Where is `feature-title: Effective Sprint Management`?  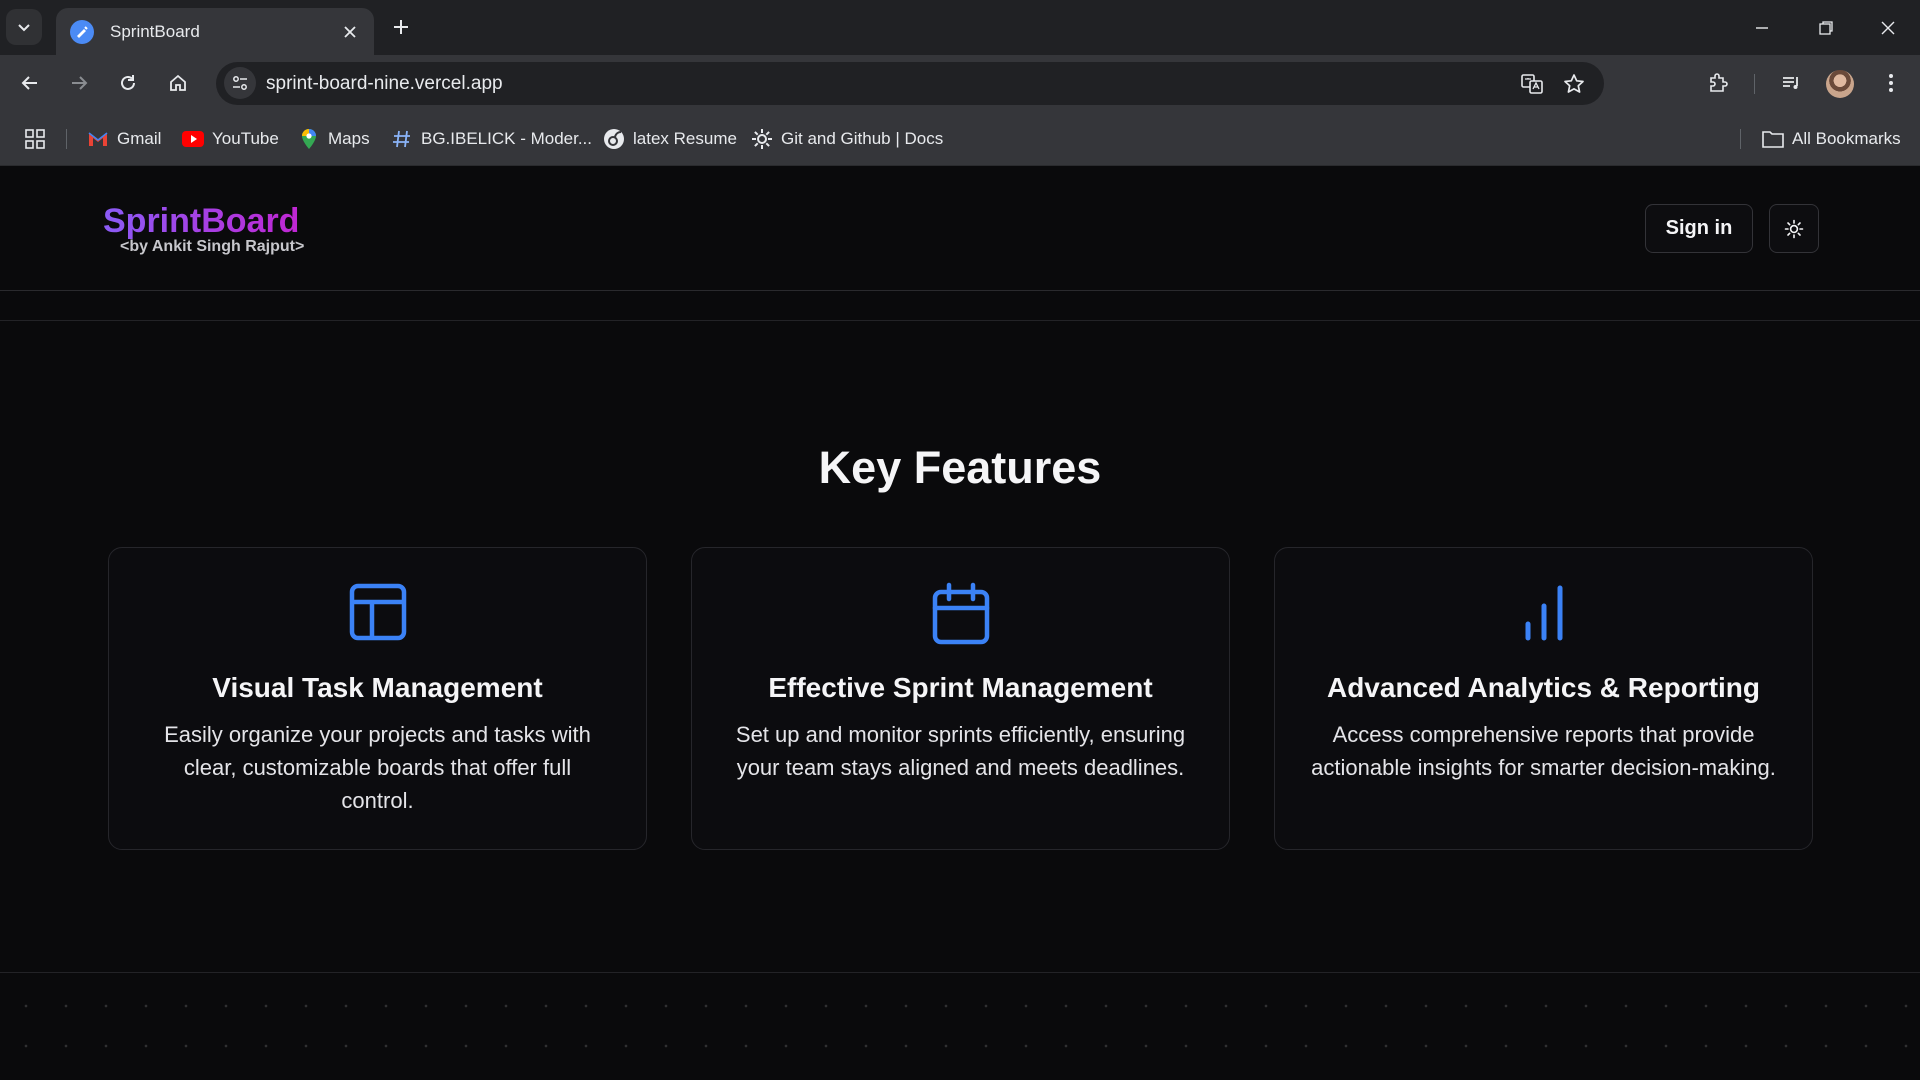 feature-title: Effective Sprint Management is located at coordinates (960, 687).